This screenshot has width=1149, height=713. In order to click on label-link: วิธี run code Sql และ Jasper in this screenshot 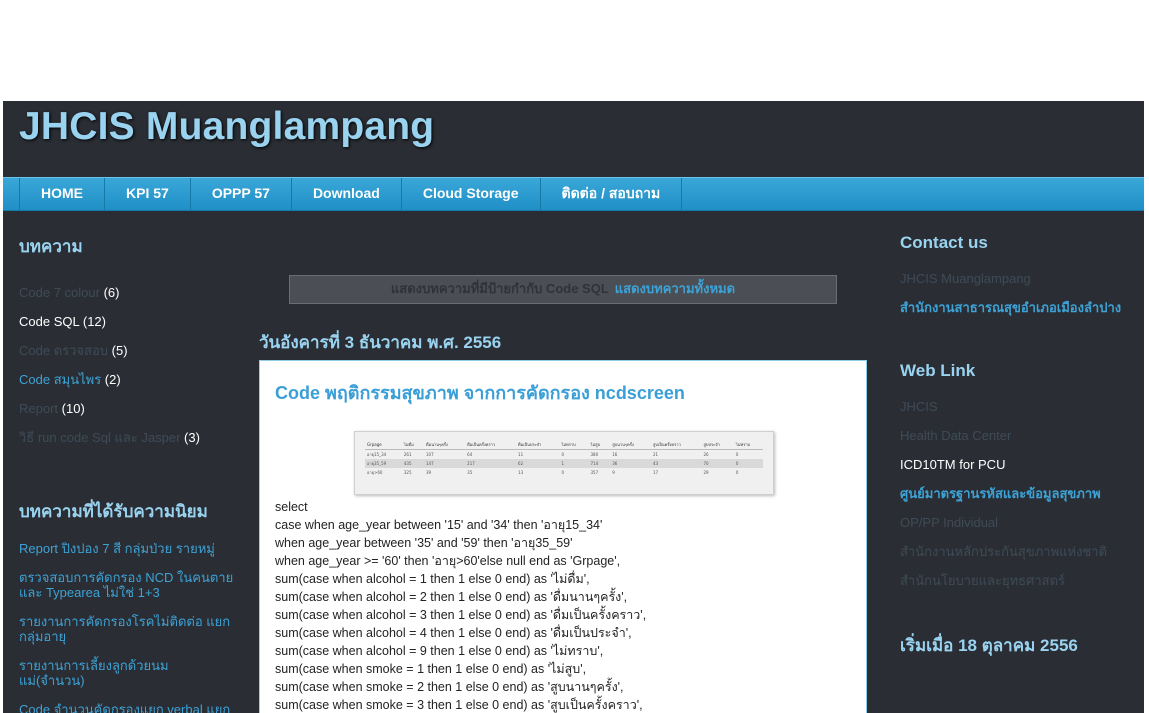, I will do `click(99, 437)`.